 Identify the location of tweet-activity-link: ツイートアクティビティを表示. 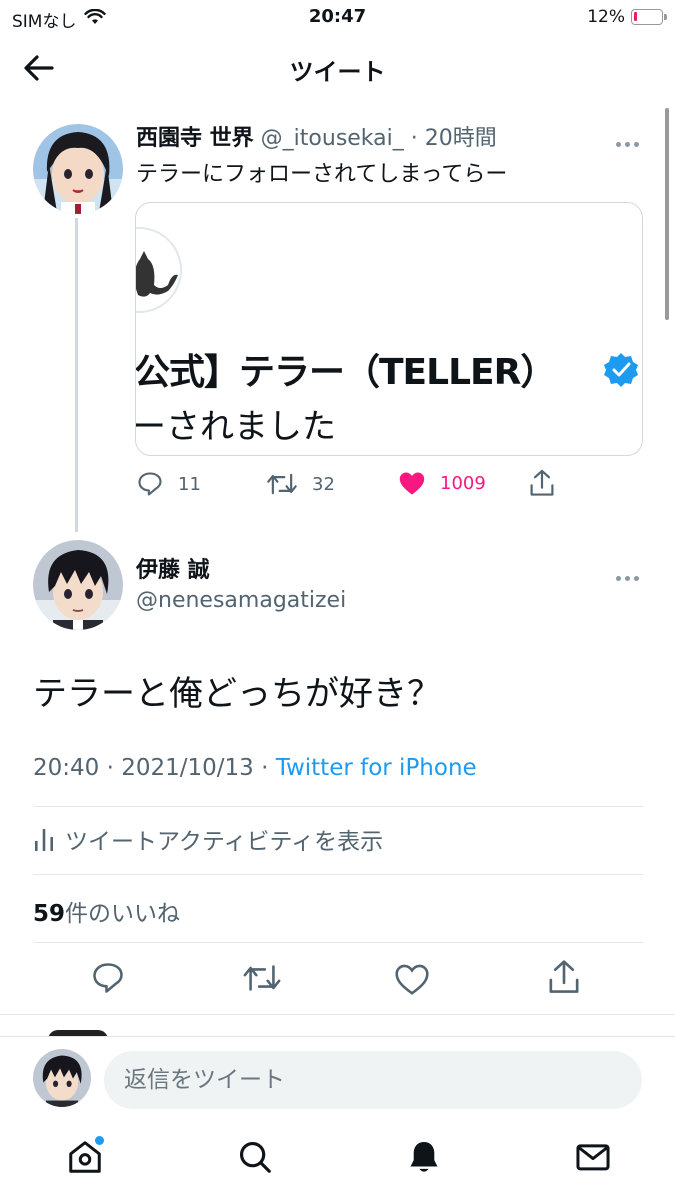
(208, 839).